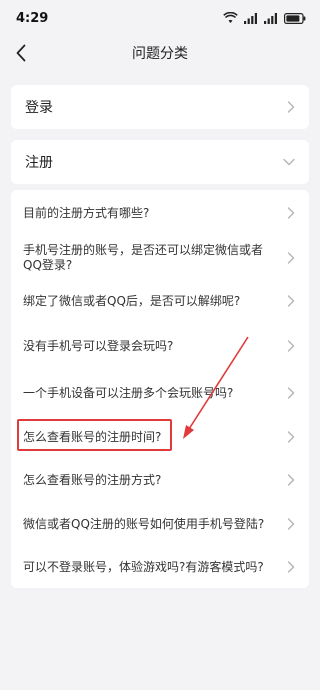 Image resolution: width=320 pixels, height=690 pixels. I want to click on question-item: 微信或者QQ注册的账号如何使用手机号登陆?, so click(160, 524).